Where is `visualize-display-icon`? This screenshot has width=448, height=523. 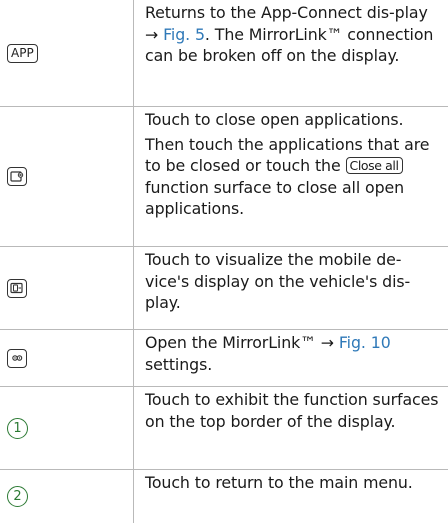
visualize-display-icon is located at coordinates (17, 288).